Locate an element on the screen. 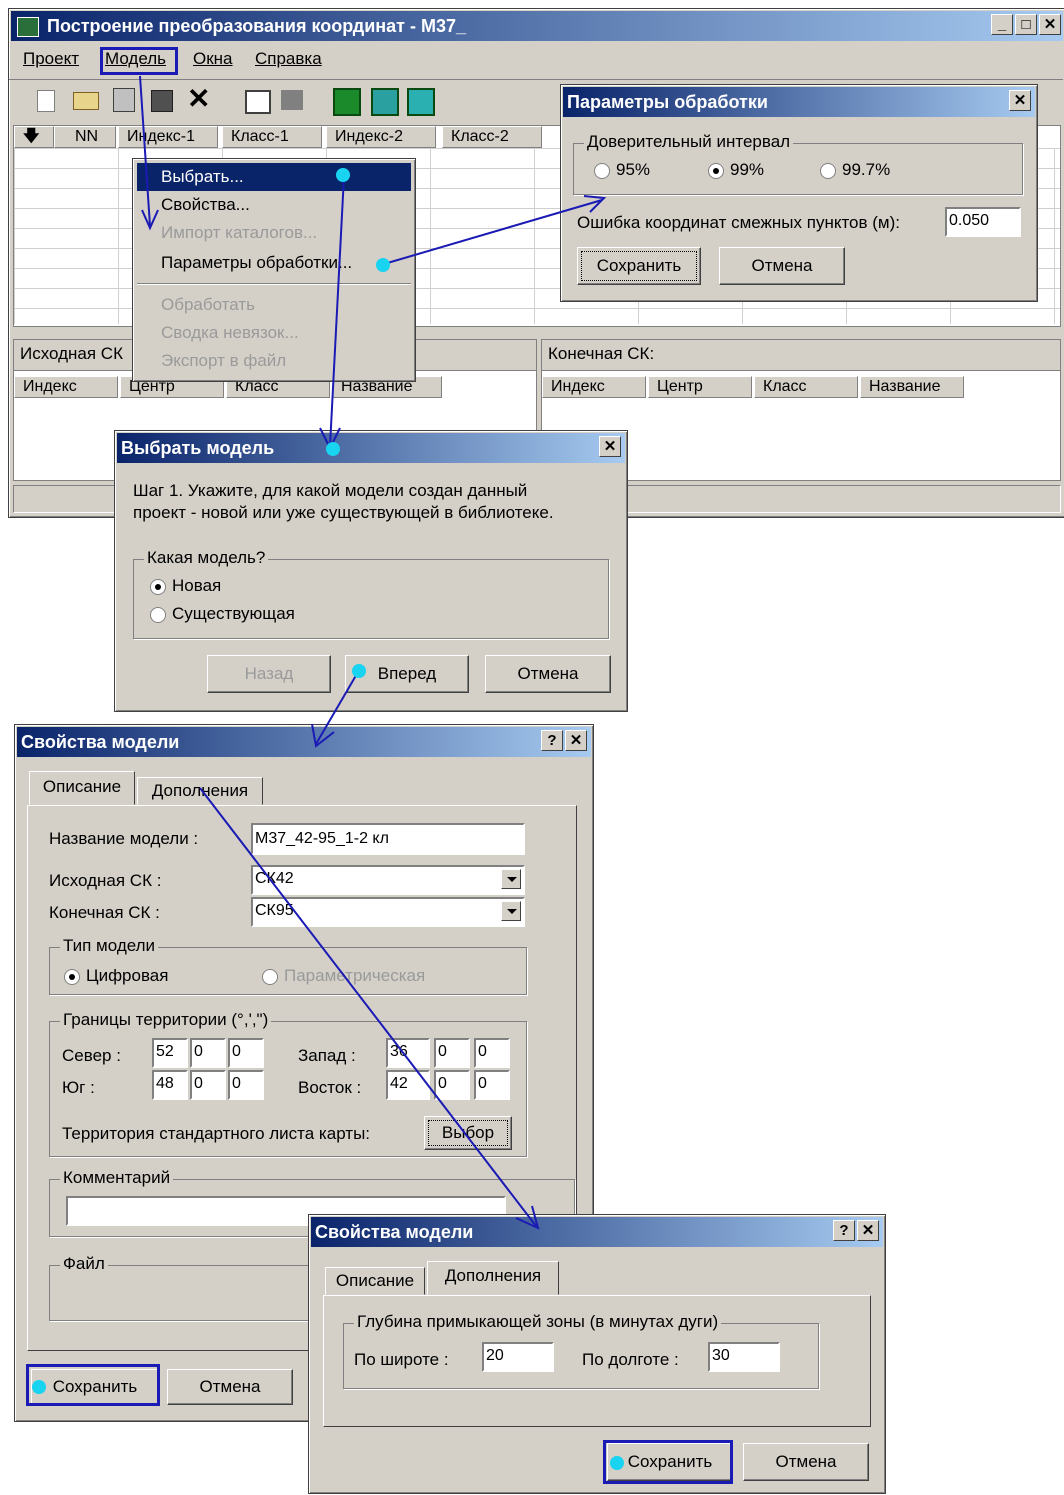 This screenshot has height=1495, width=1064. radio-existing: Существующая is located at coordinates (222, 614).